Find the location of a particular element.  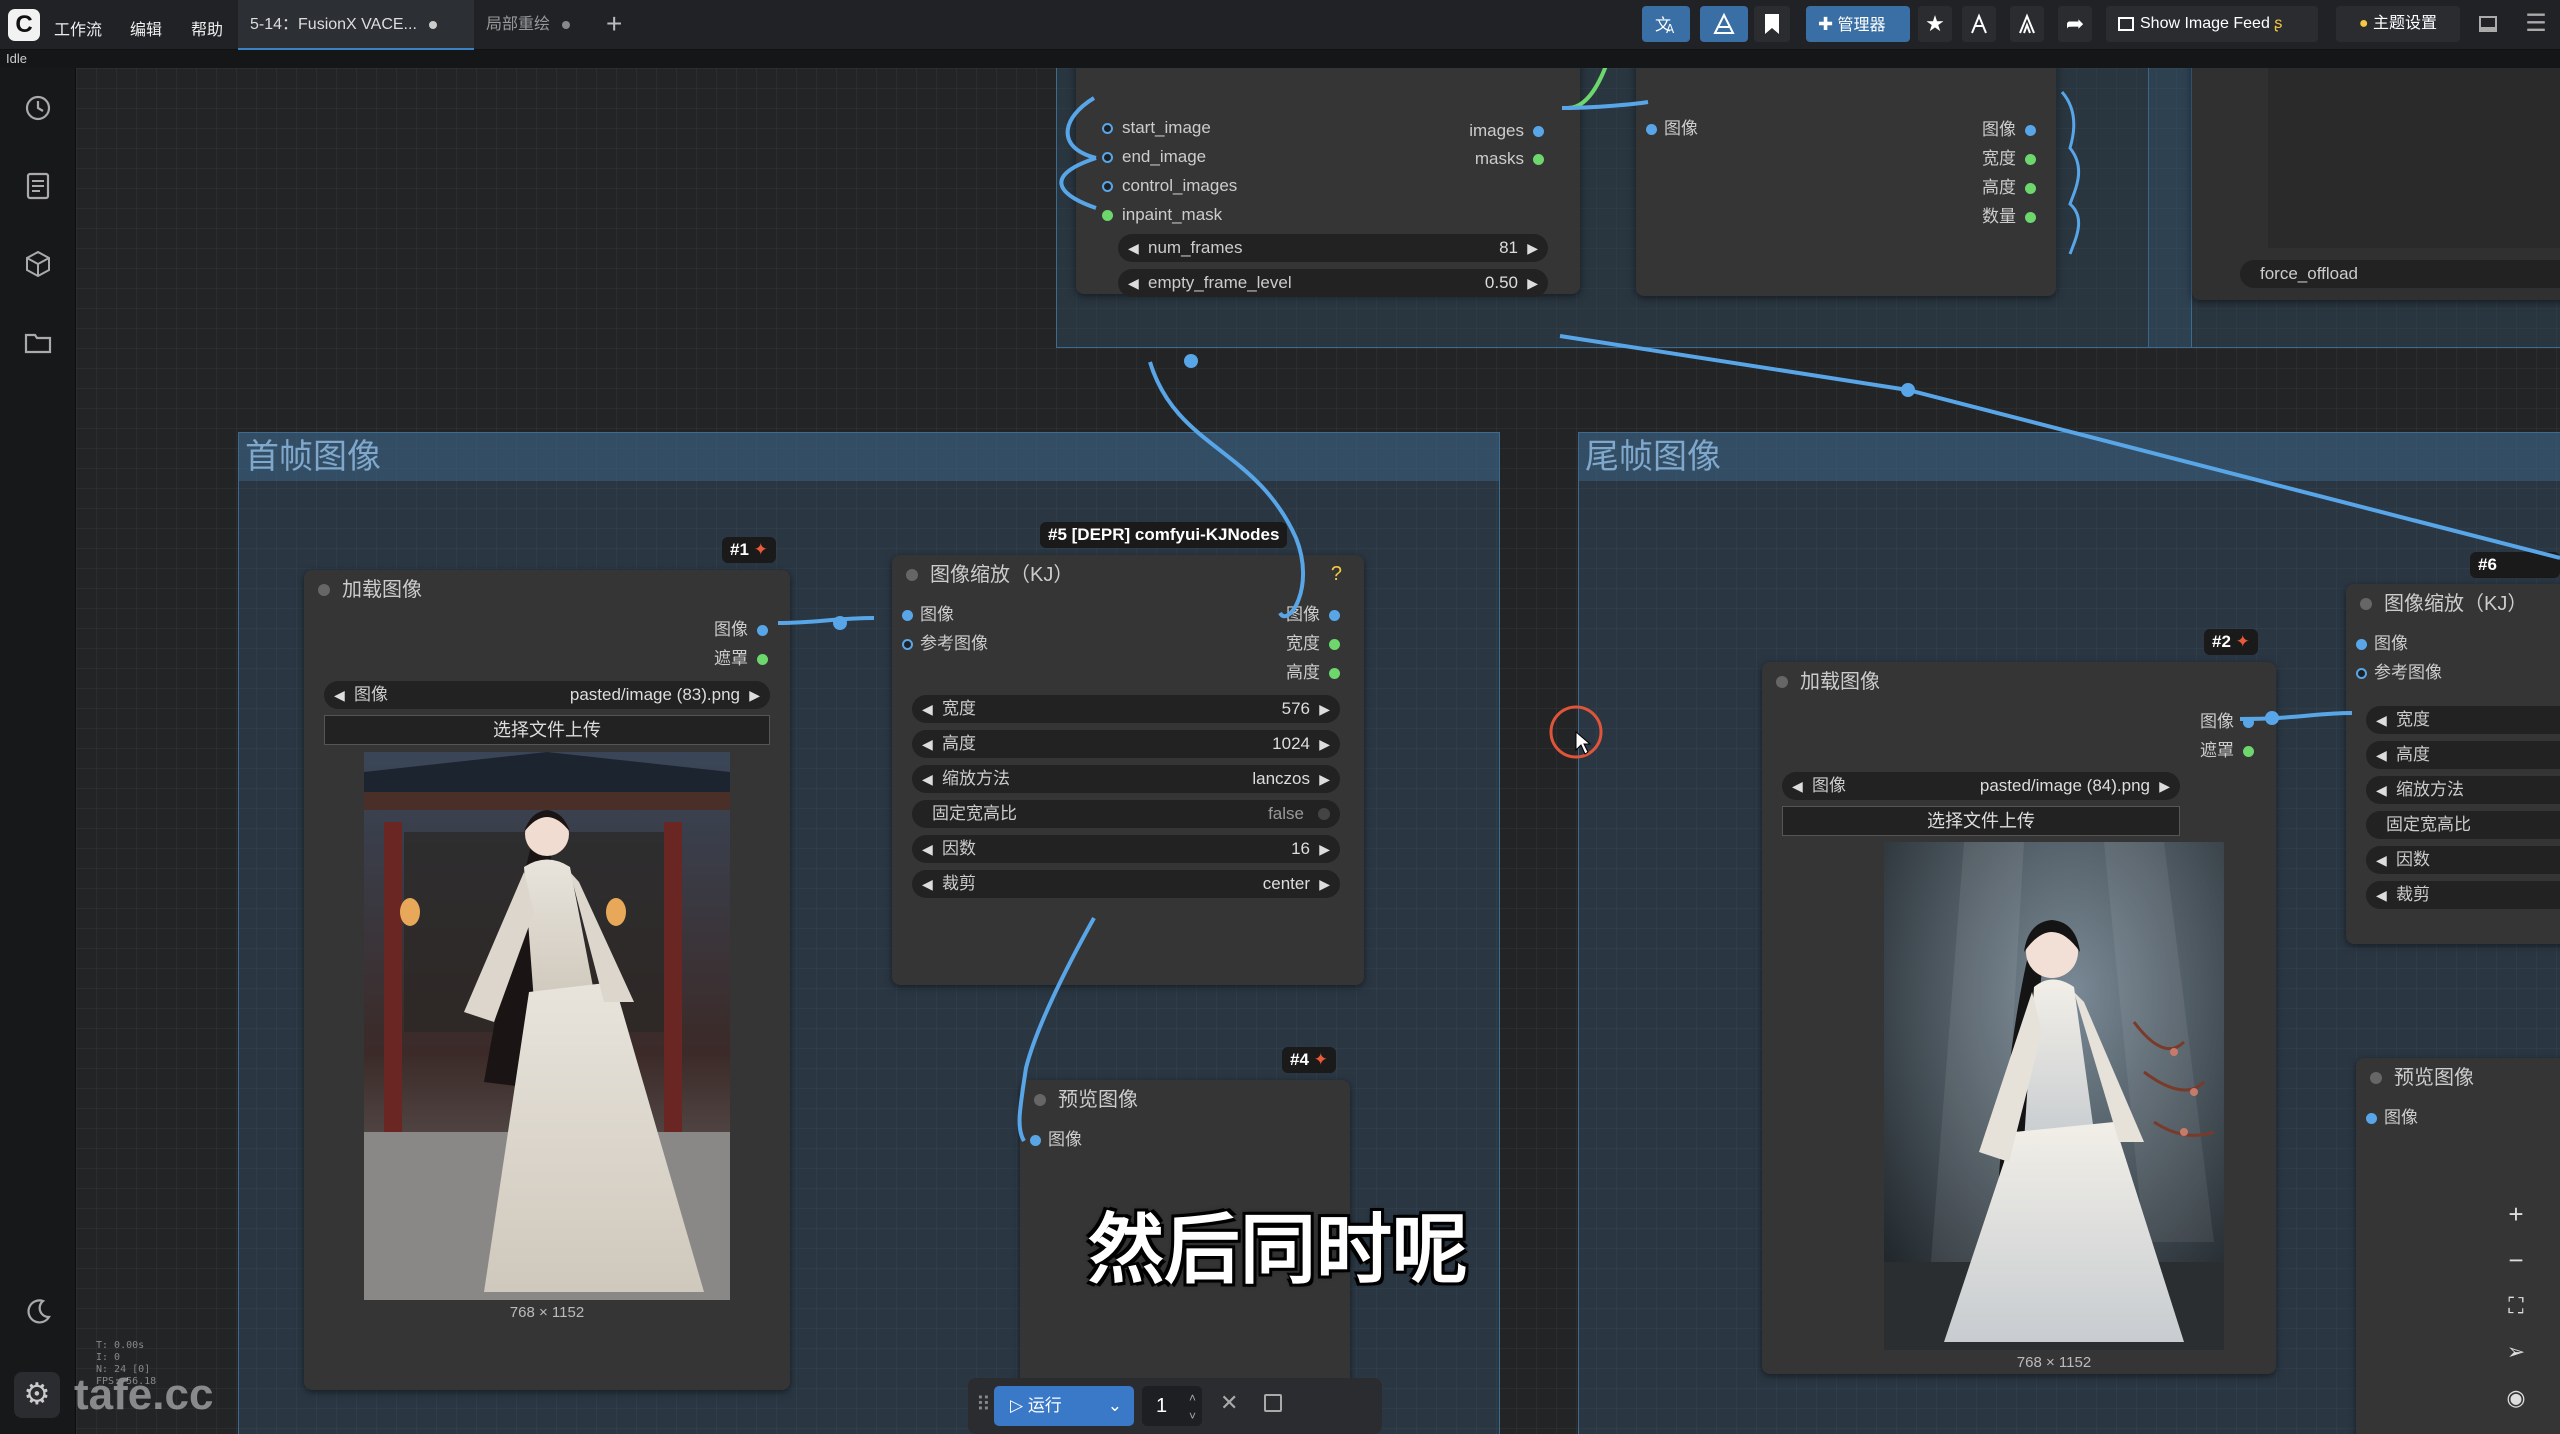

share-arrow-icon: ➦ is located at coordinates (2075, 24).